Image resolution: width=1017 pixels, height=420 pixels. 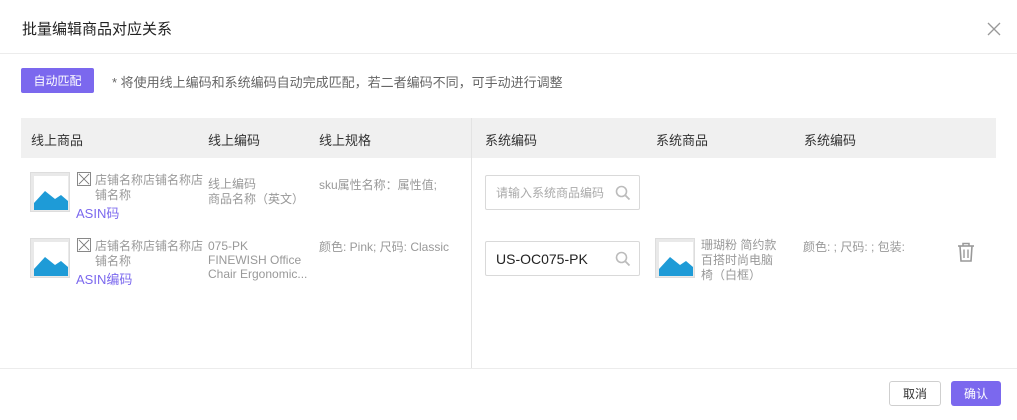 I want to click on column-divider, so click(x=471, y=243).